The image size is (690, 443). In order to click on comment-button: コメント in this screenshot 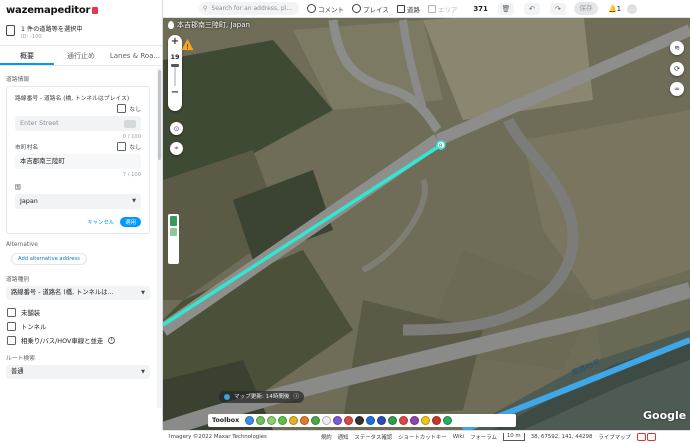, I will do `click(325, 9)`.